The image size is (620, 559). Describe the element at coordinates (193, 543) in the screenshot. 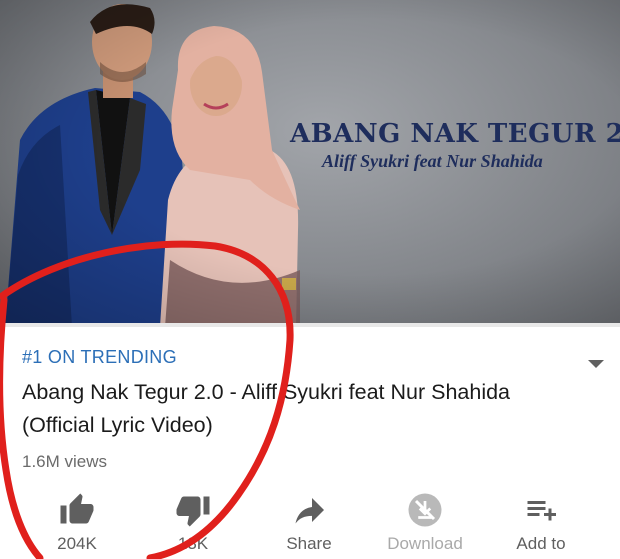

I see `dislike-count: 13K` at that location.